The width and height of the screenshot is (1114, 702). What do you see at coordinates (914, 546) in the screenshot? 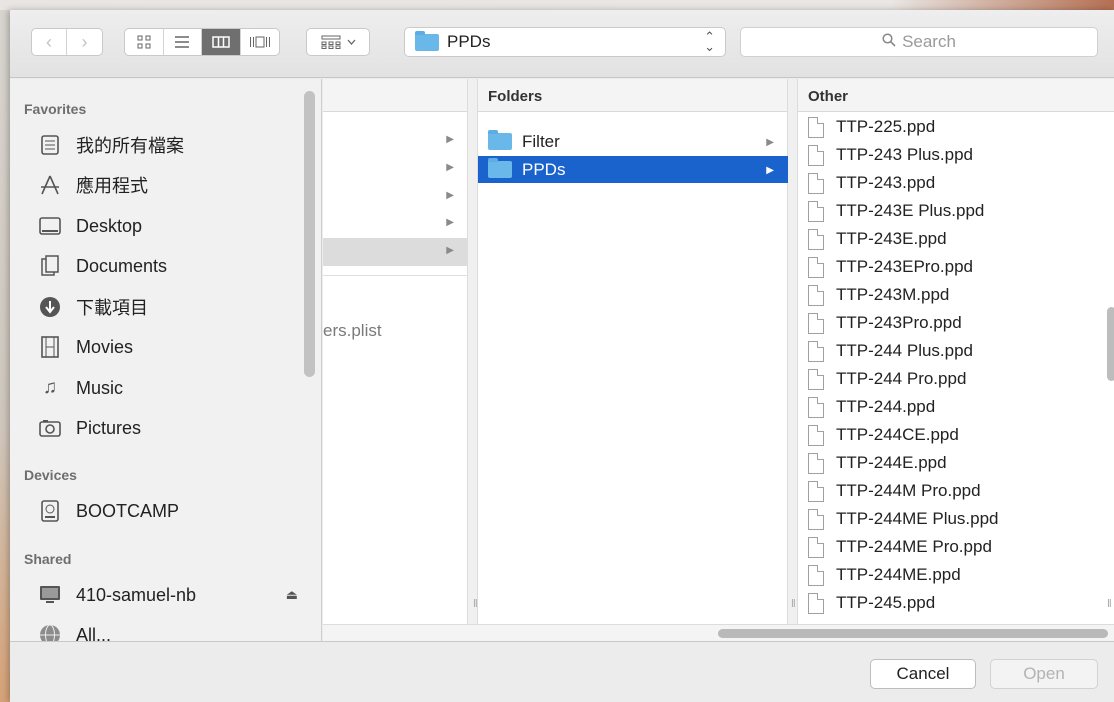
I see `file-name: TTP-244ME Pro.ppd` at bounding box center [914, 546].